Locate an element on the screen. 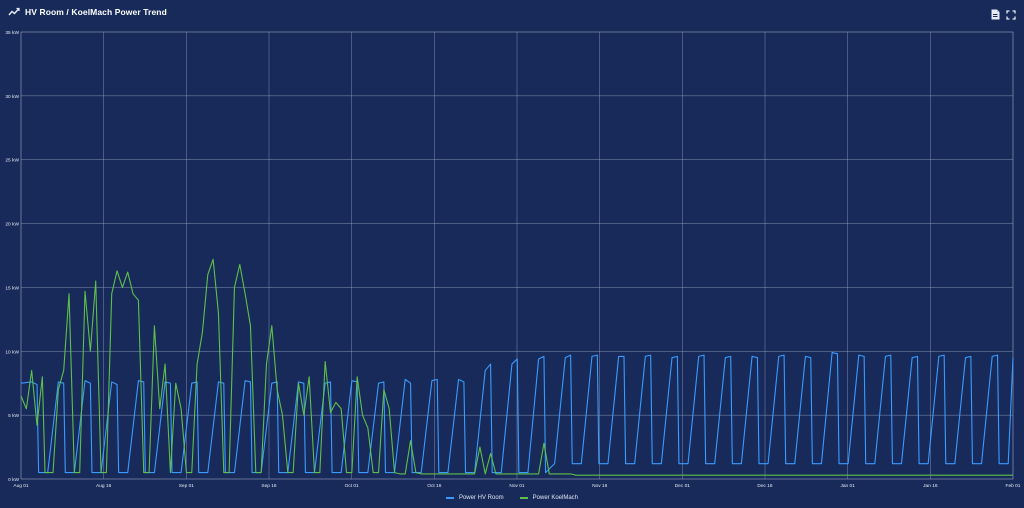 Image resolution: width=1024 pixels, height=508 pixels. y-tick-label: 30 kW is located at coordinates (12, 97).